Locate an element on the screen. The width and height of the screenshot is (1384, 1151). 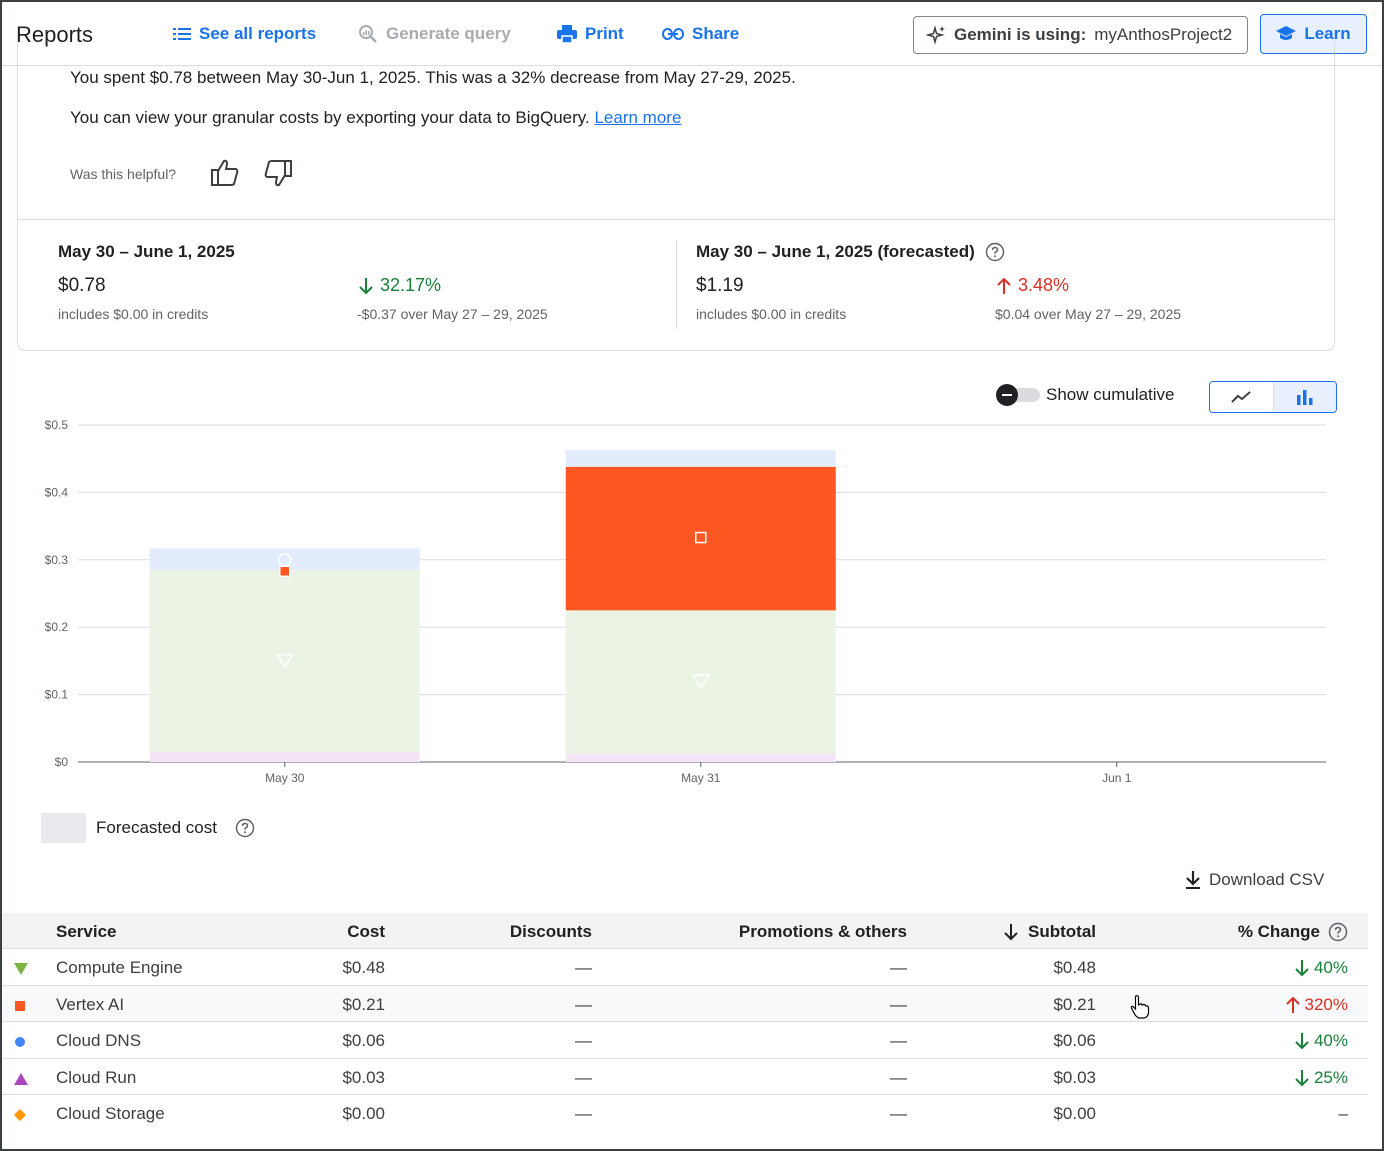
forecast-change-detail: $0.04 over May 27 – 29, 2025 is located at coordinates (1088, 314).